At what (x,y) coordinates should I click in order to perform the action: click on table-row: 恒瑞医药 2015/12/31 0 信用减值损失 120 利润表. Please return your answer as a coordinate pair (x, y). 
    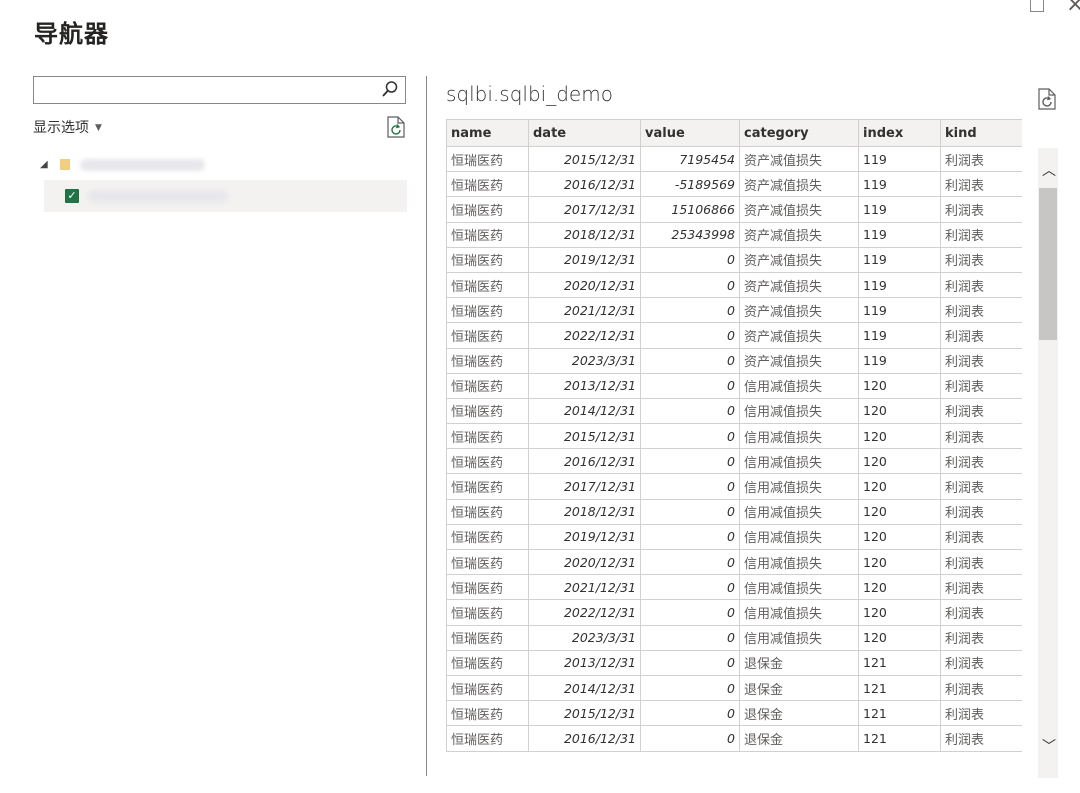
    Looking at the image, I should click on (734, 436).